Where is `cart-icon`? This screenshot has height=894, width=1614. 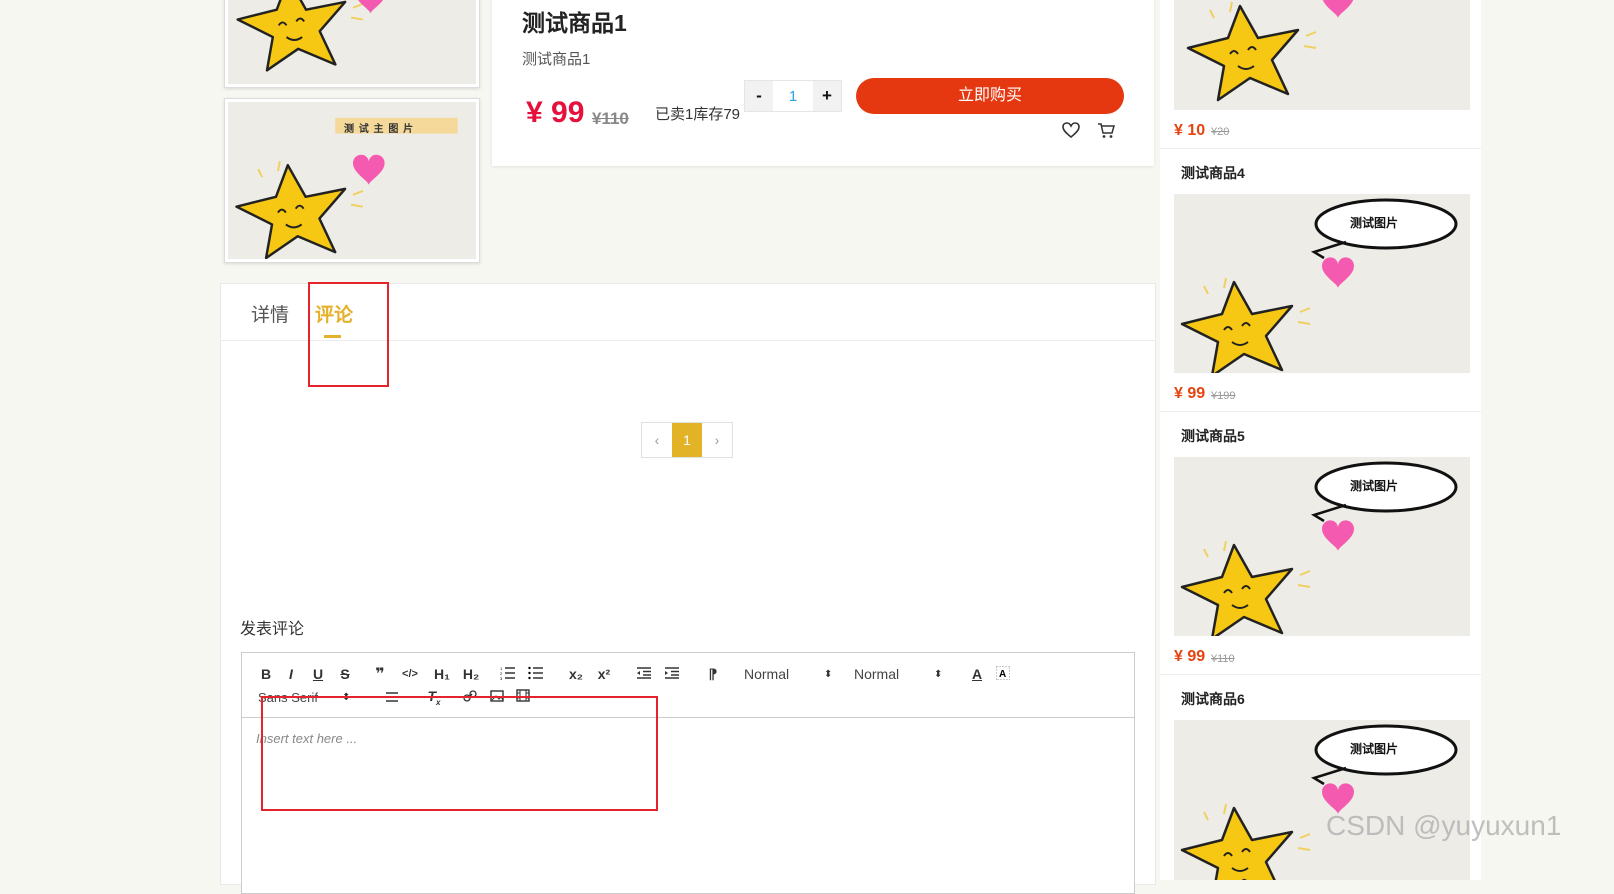
cart-icon is located at coordinates (1106, 130).